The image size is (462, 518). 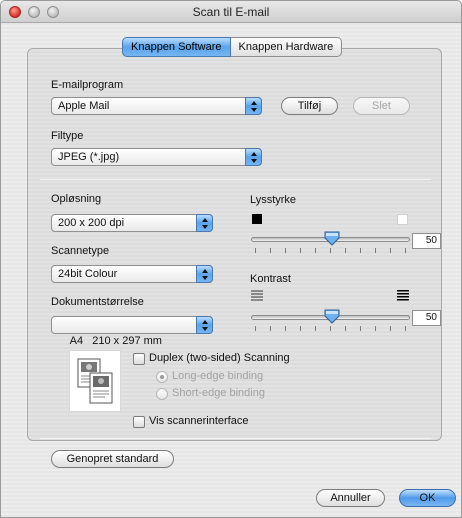 What do you see at coordinates (218, 393) in the screenshot?
I see `short-edge-label: Short-edge binding` at bounding box center [218, 393].